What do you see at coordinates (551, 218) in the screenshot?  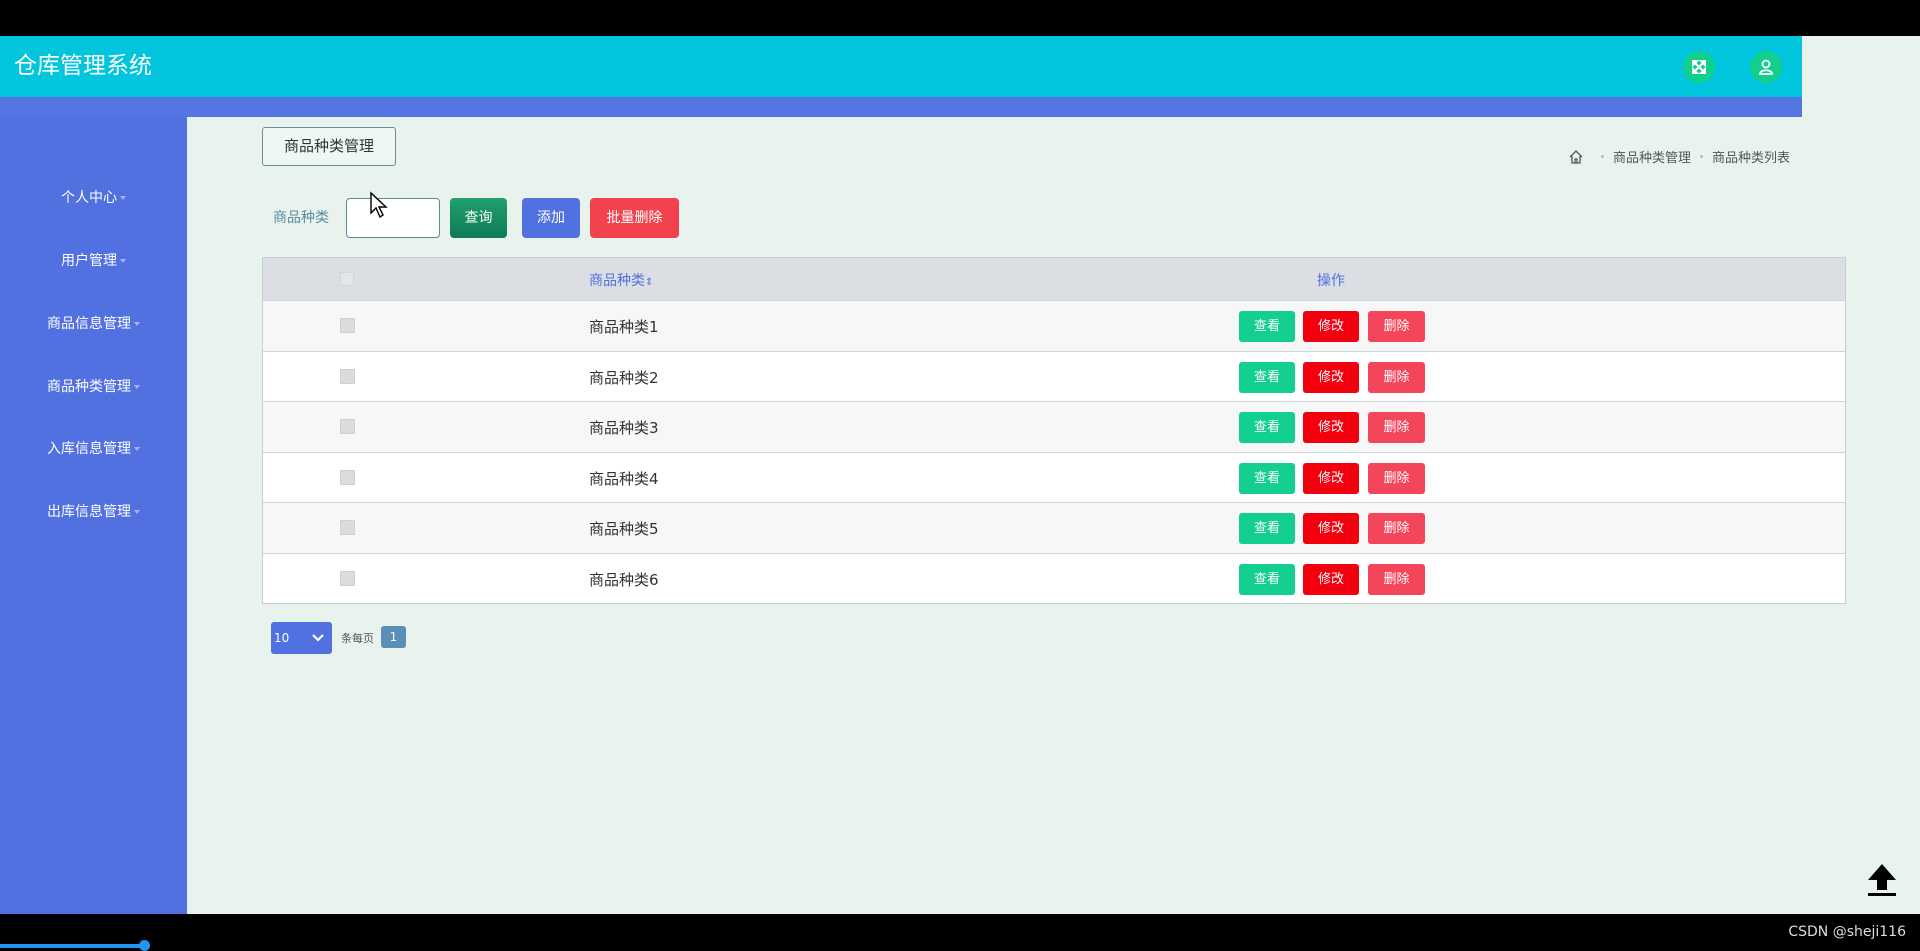 I see `add-button: 添加` at bounding box center [551, 218].